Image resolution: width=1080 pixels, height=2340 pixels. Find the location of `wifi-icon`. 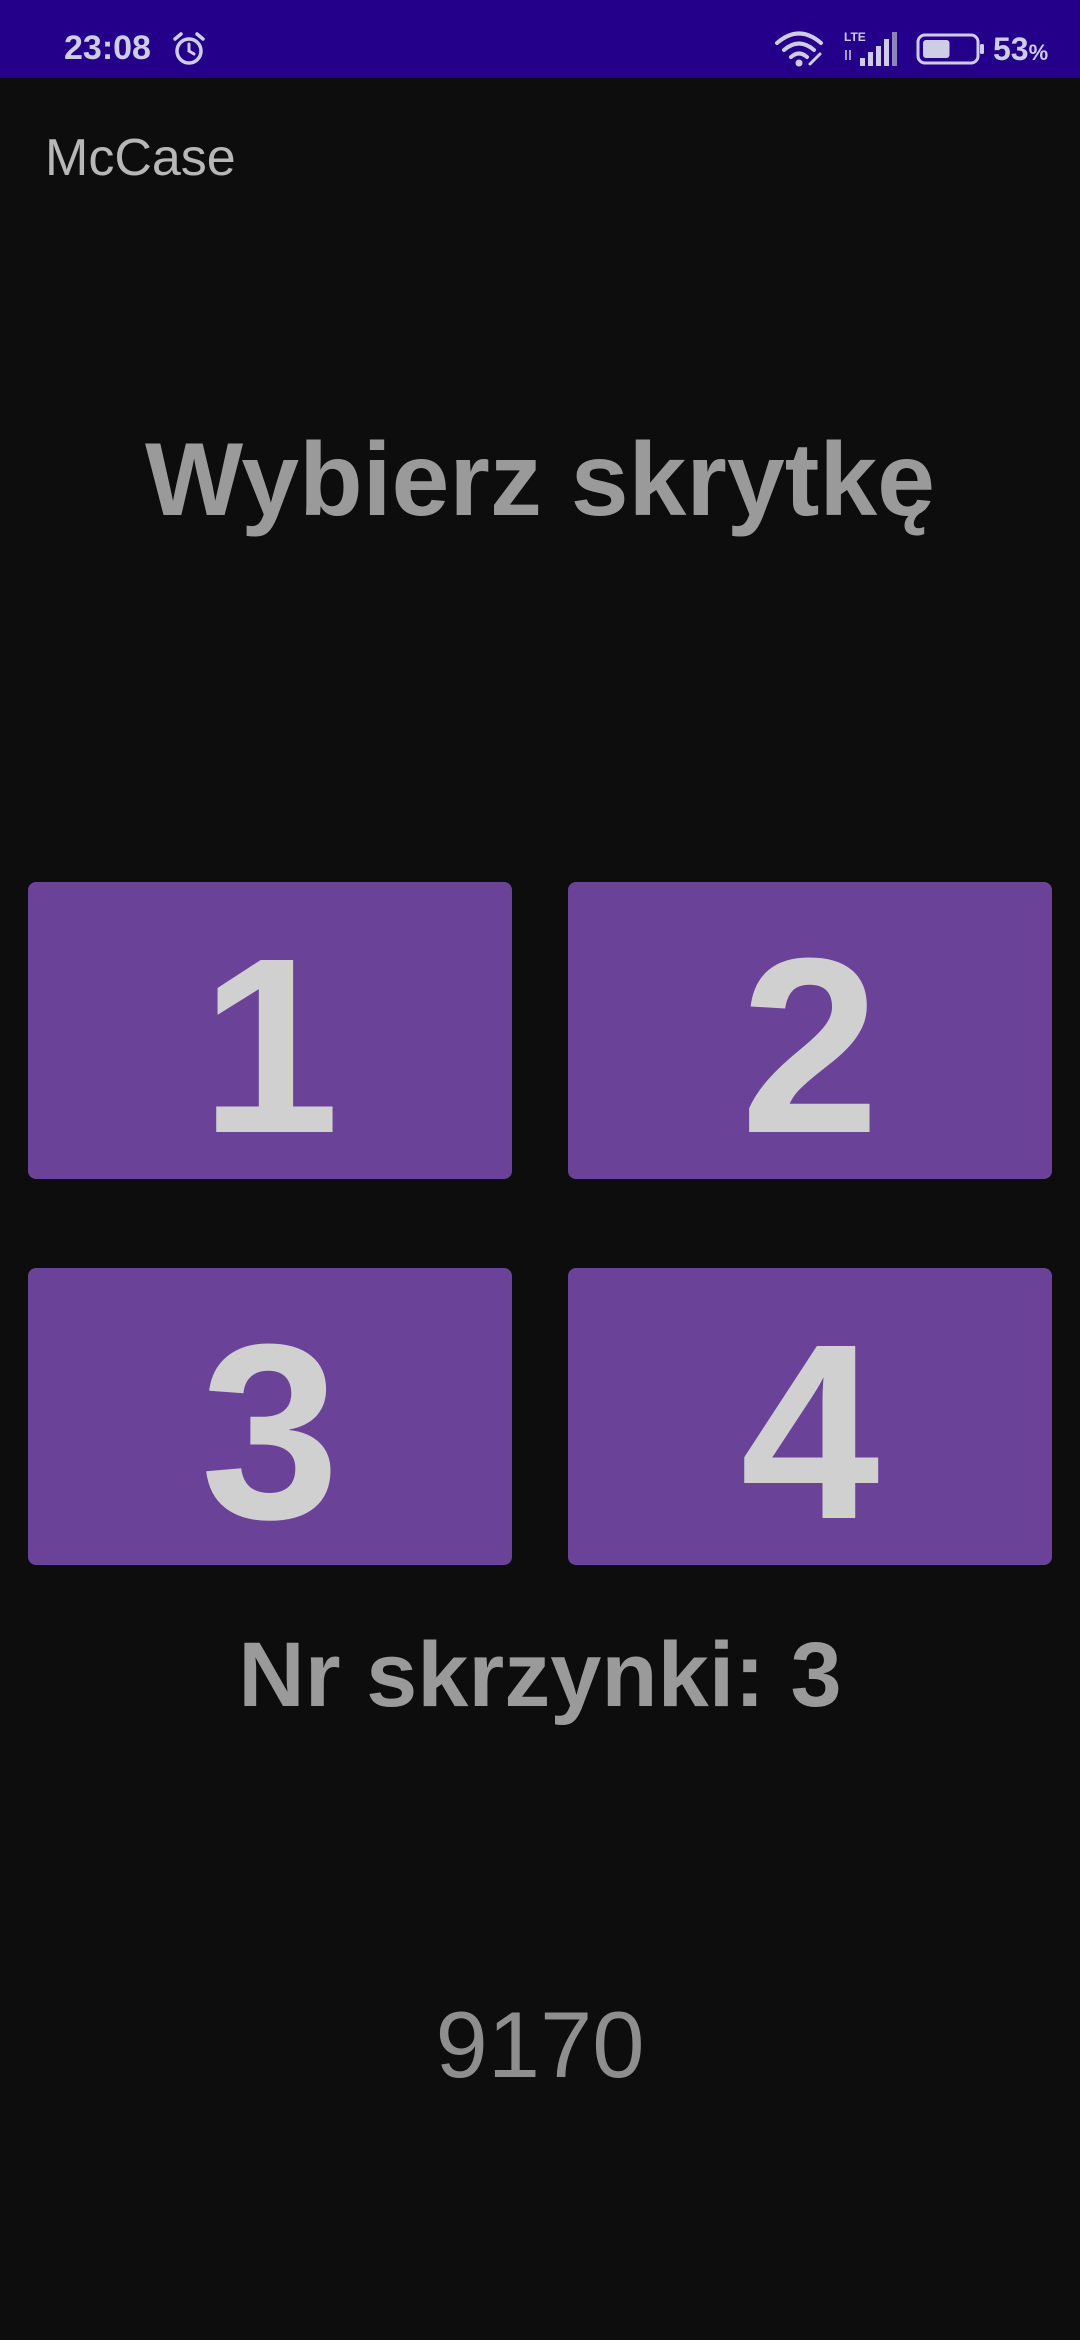

wifi-icon is located at coordinates (799, 49).